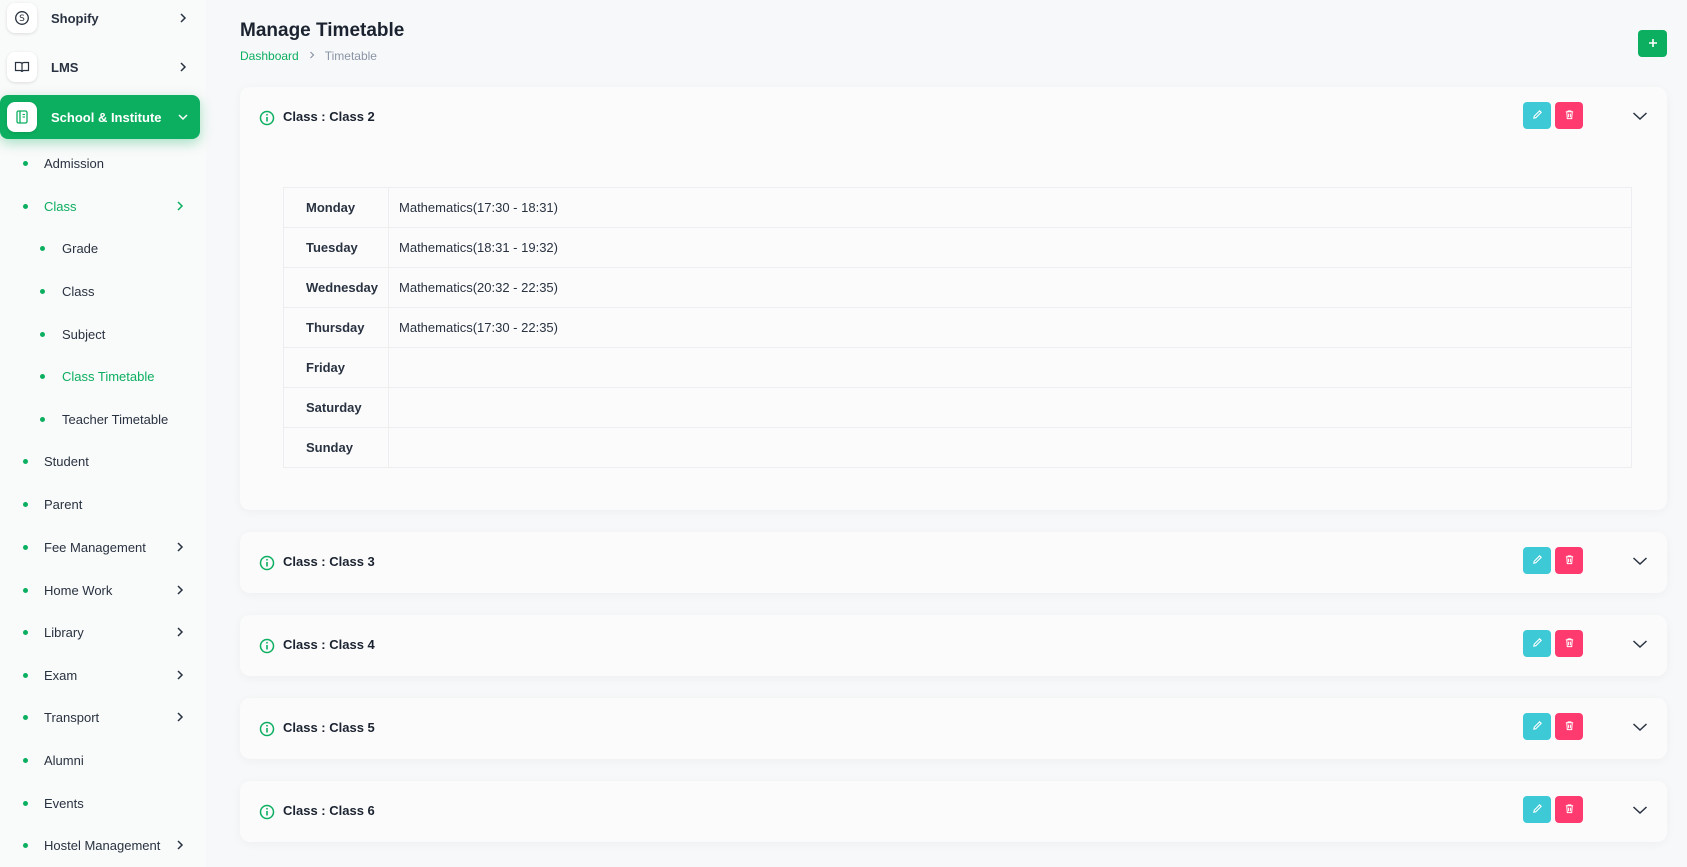 This screenshot has width=1687, height=867. I want to click on sidebar-item-school-institute: School & Institute, so click(100, 117).